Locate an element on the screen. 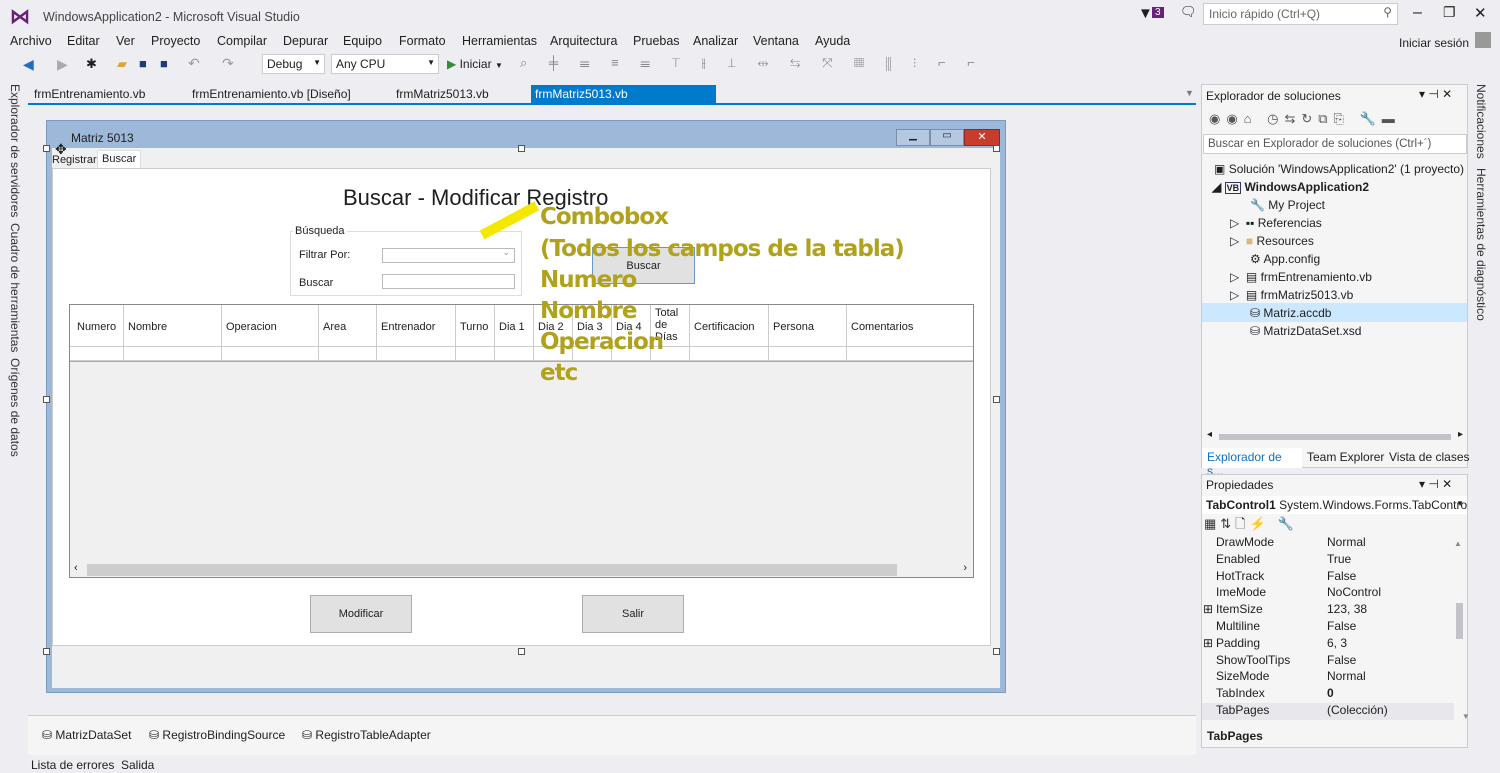 This screenshot has height=773, width=1500. property-row: ImeMode NoControl is located at coordinates (1328, 593).